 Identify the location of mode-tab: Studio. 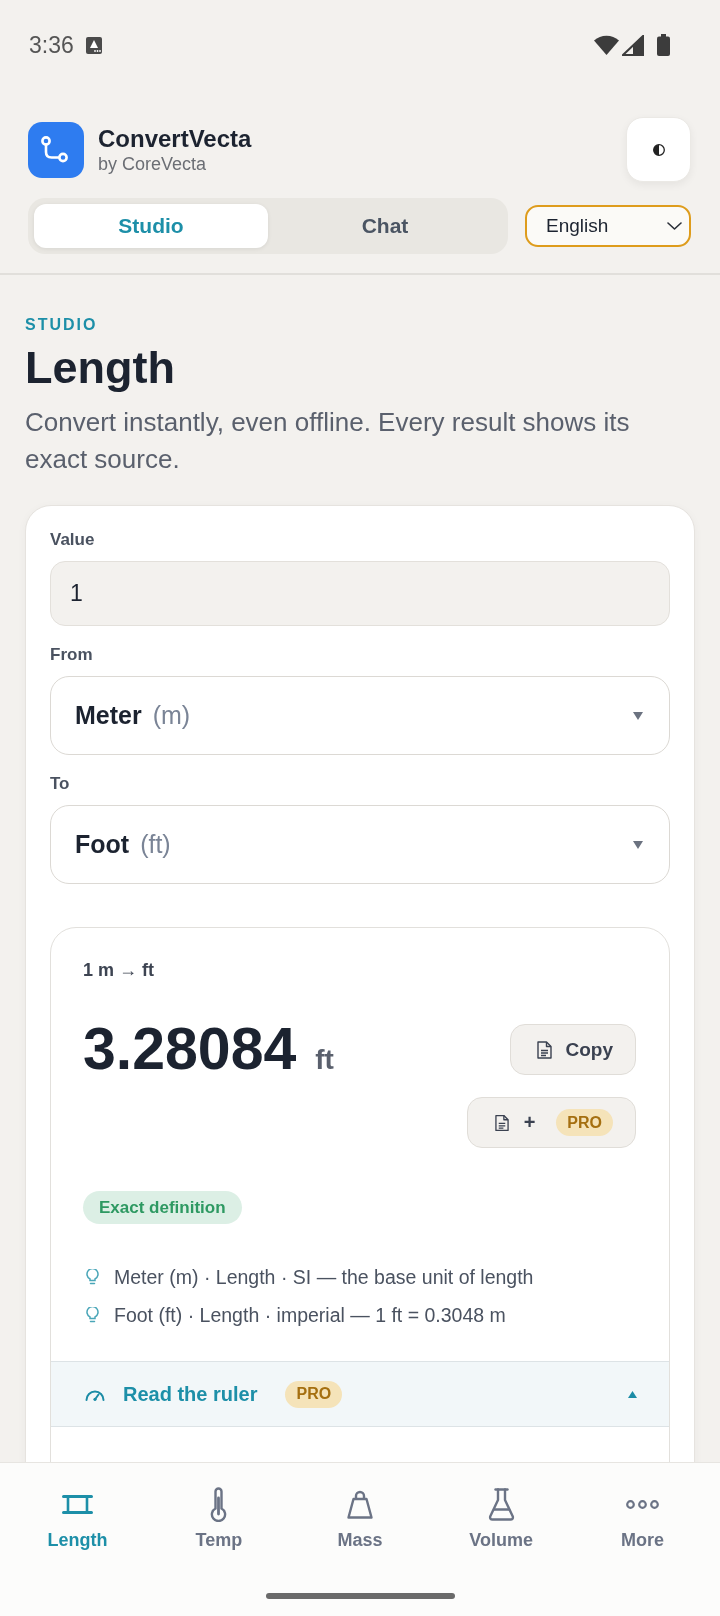
(151, 226).